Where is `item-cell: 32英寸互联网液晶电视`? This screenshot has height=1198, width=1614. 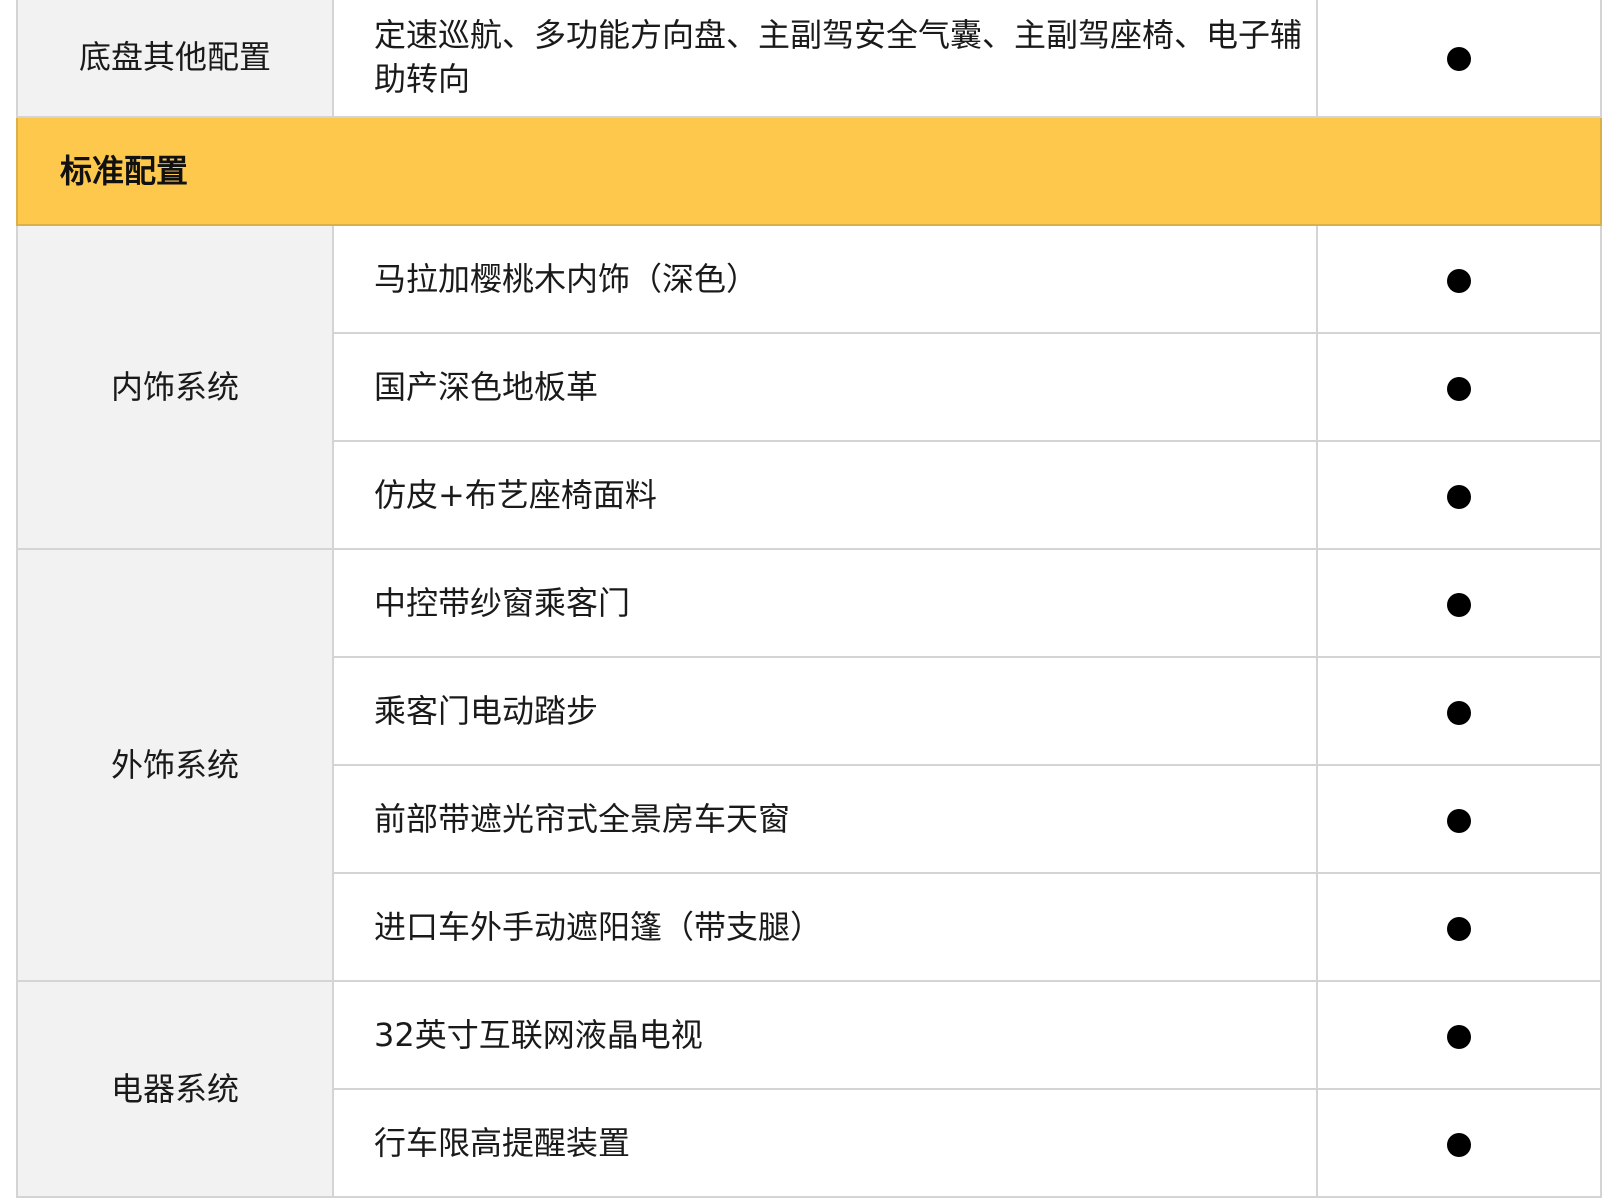
item-cell: 32英寸互联网液晶电视 is located at coordinates (825, 1035).